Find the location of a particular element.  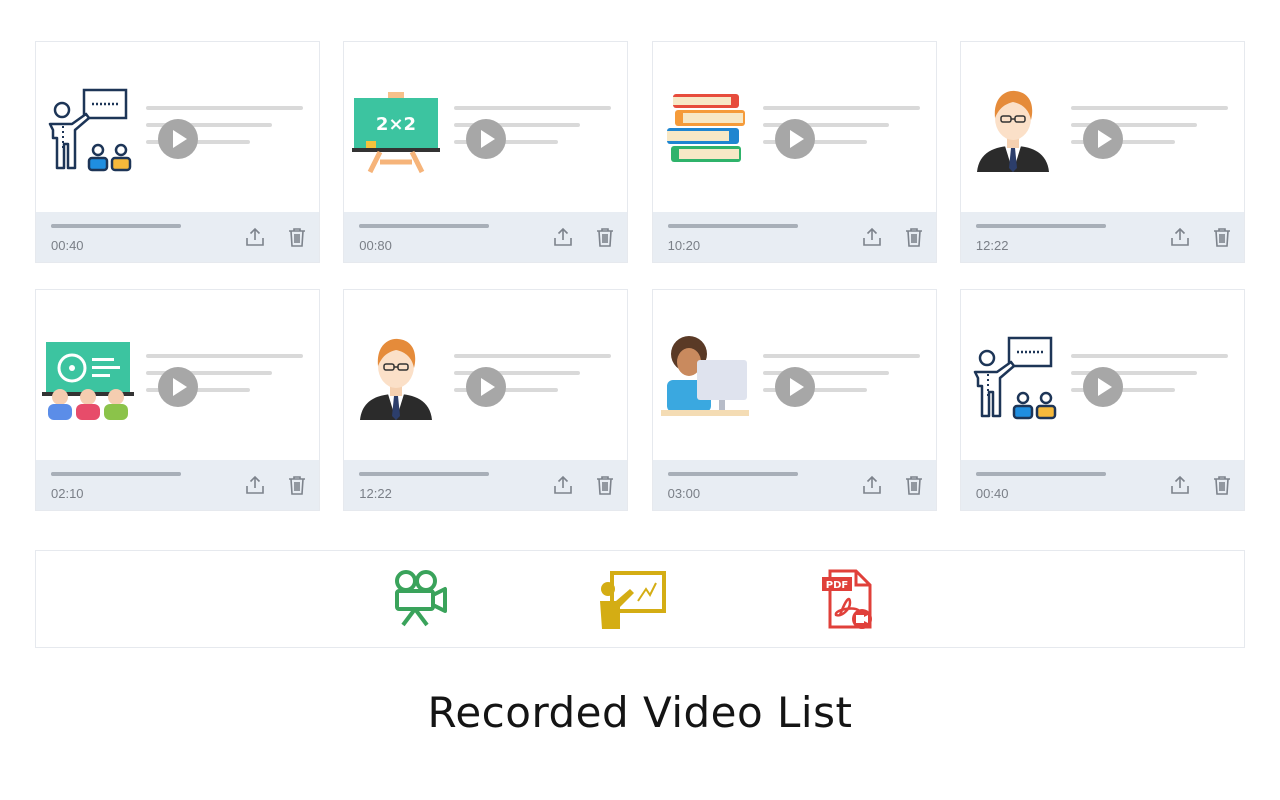

video-card: 10:20 is located at coordinates (794, 152).